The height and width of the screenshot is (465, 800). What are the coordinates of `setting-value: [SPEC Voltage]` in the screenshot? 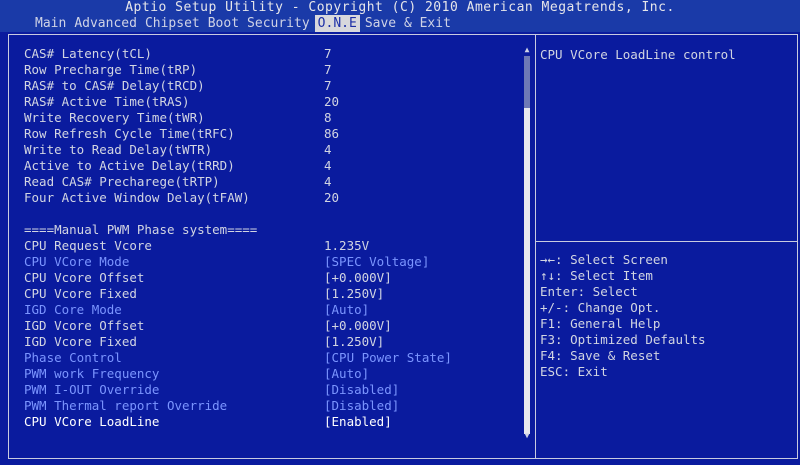 It's located at (377, 261).